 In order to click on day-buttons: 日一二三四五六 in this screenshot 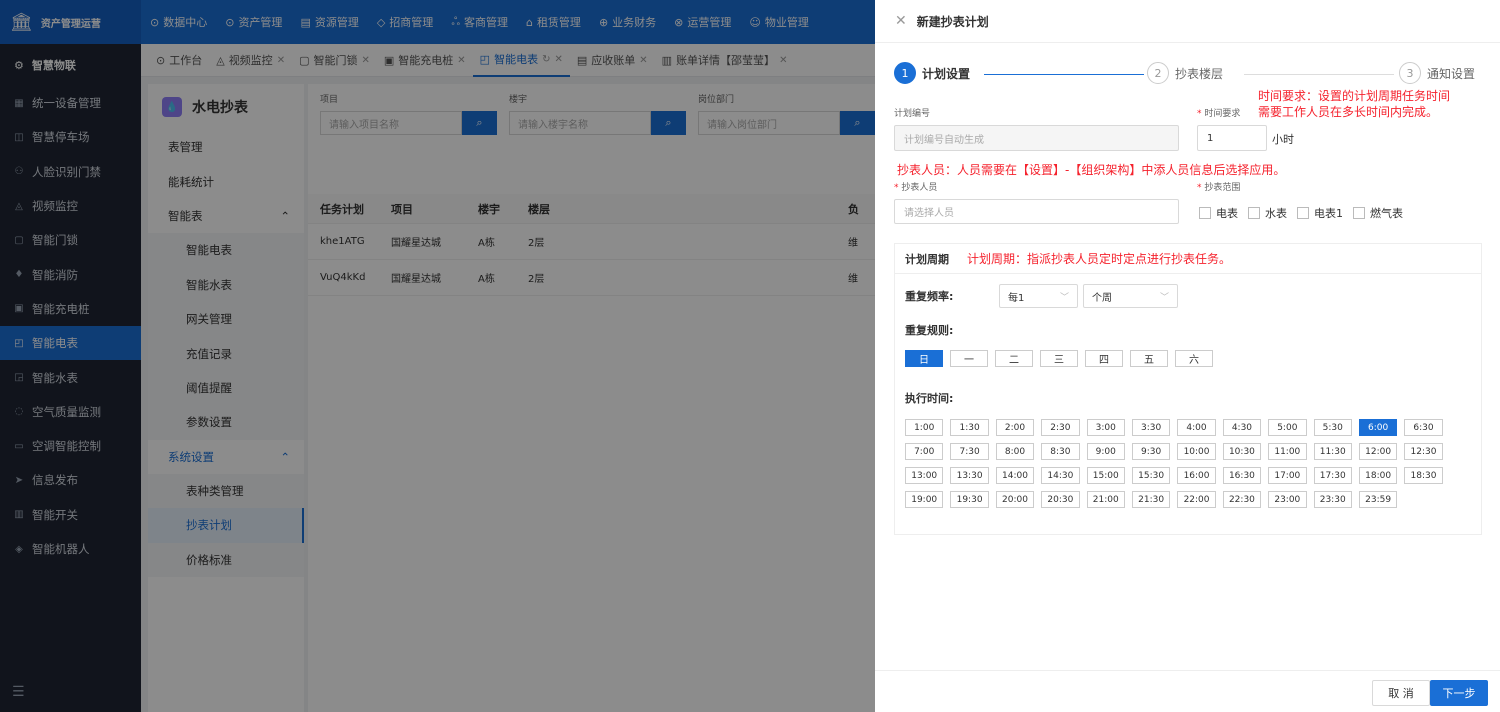, I will do `click(1059, 358)`.